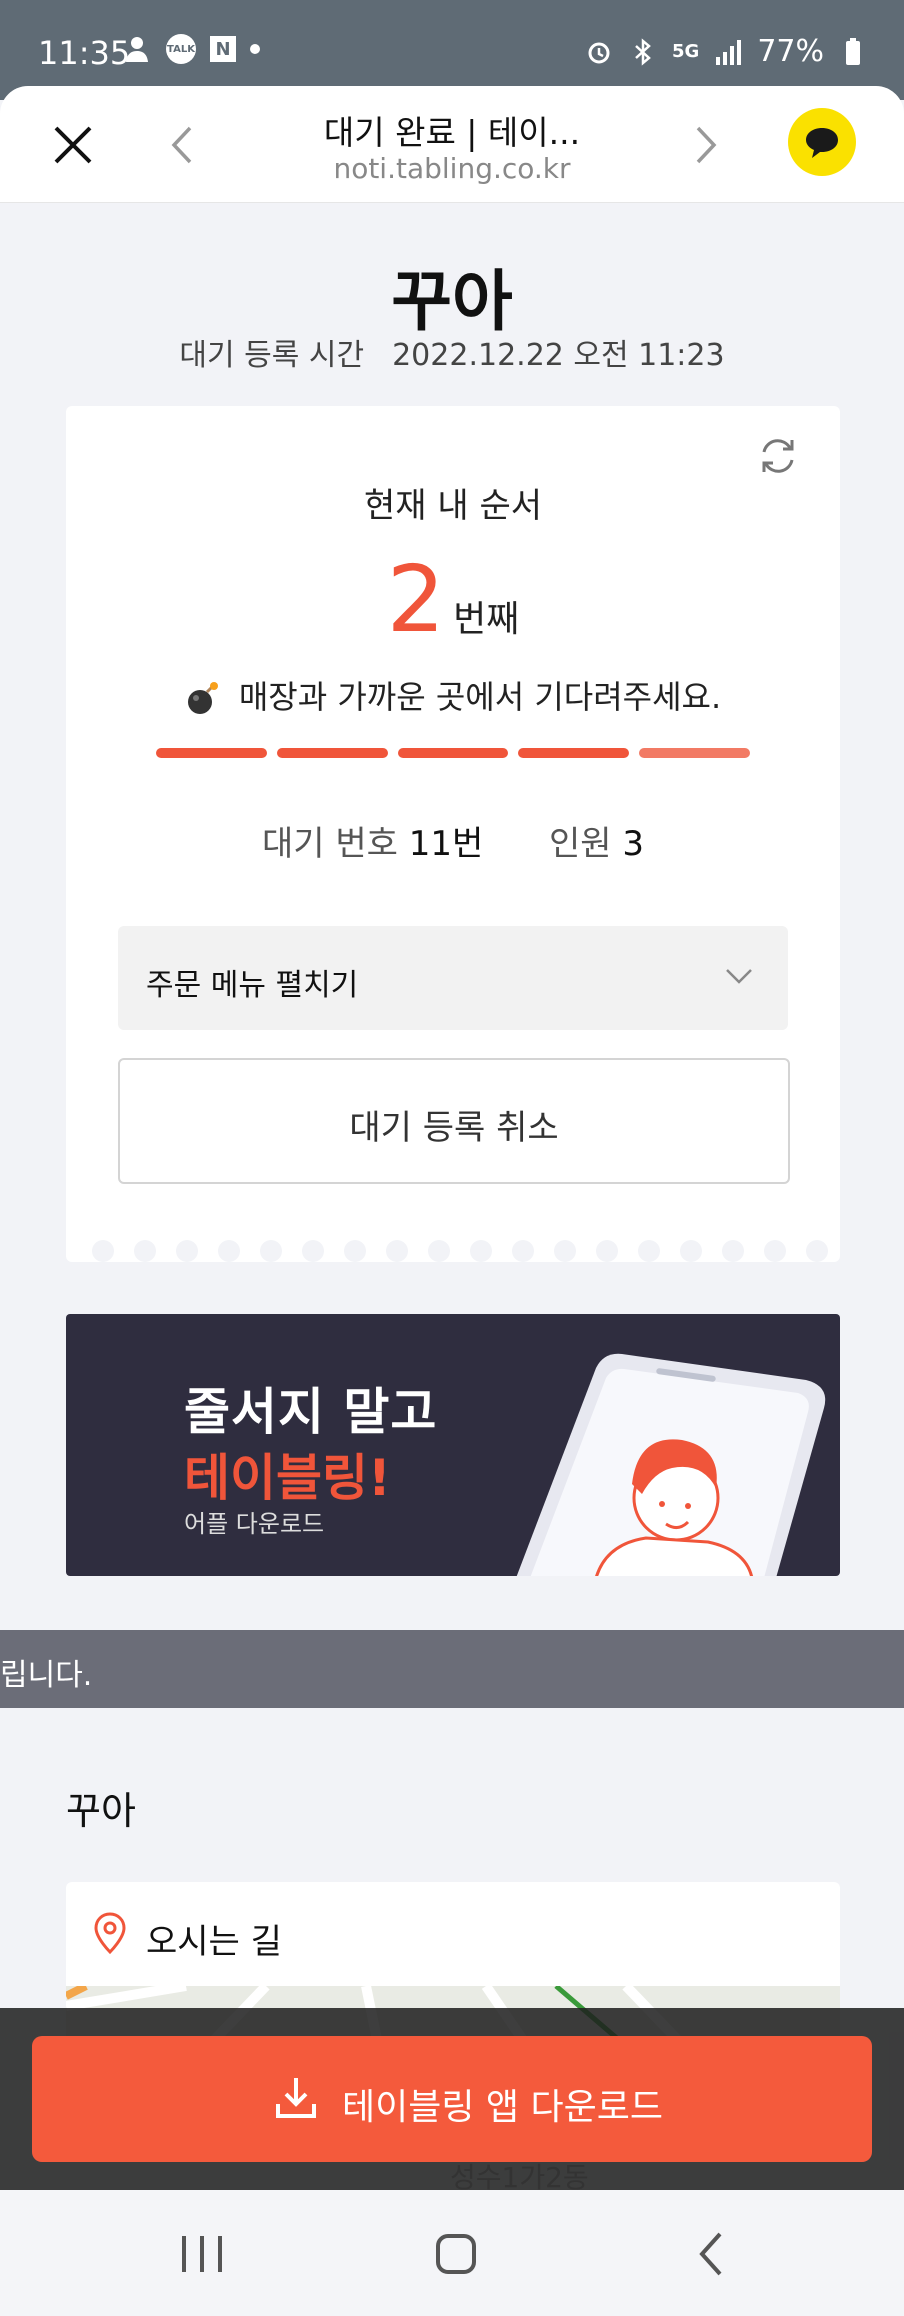 This screenshot has width=904, height=2316. What do you see at coordinates (287, 1478) in the screenshot?
I see `banner-line2: 테이블링!` at bounding box center [287, 1478].